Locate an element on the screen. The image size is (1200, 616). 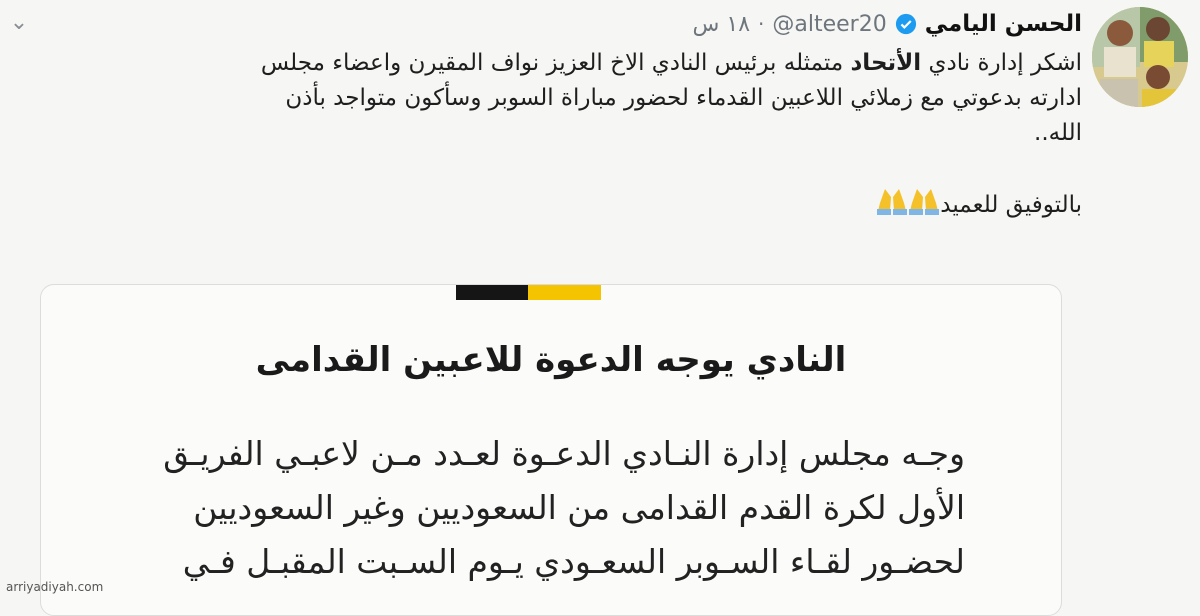
chevron-down-icon: ⌄ is located at coordinates (19, 23).